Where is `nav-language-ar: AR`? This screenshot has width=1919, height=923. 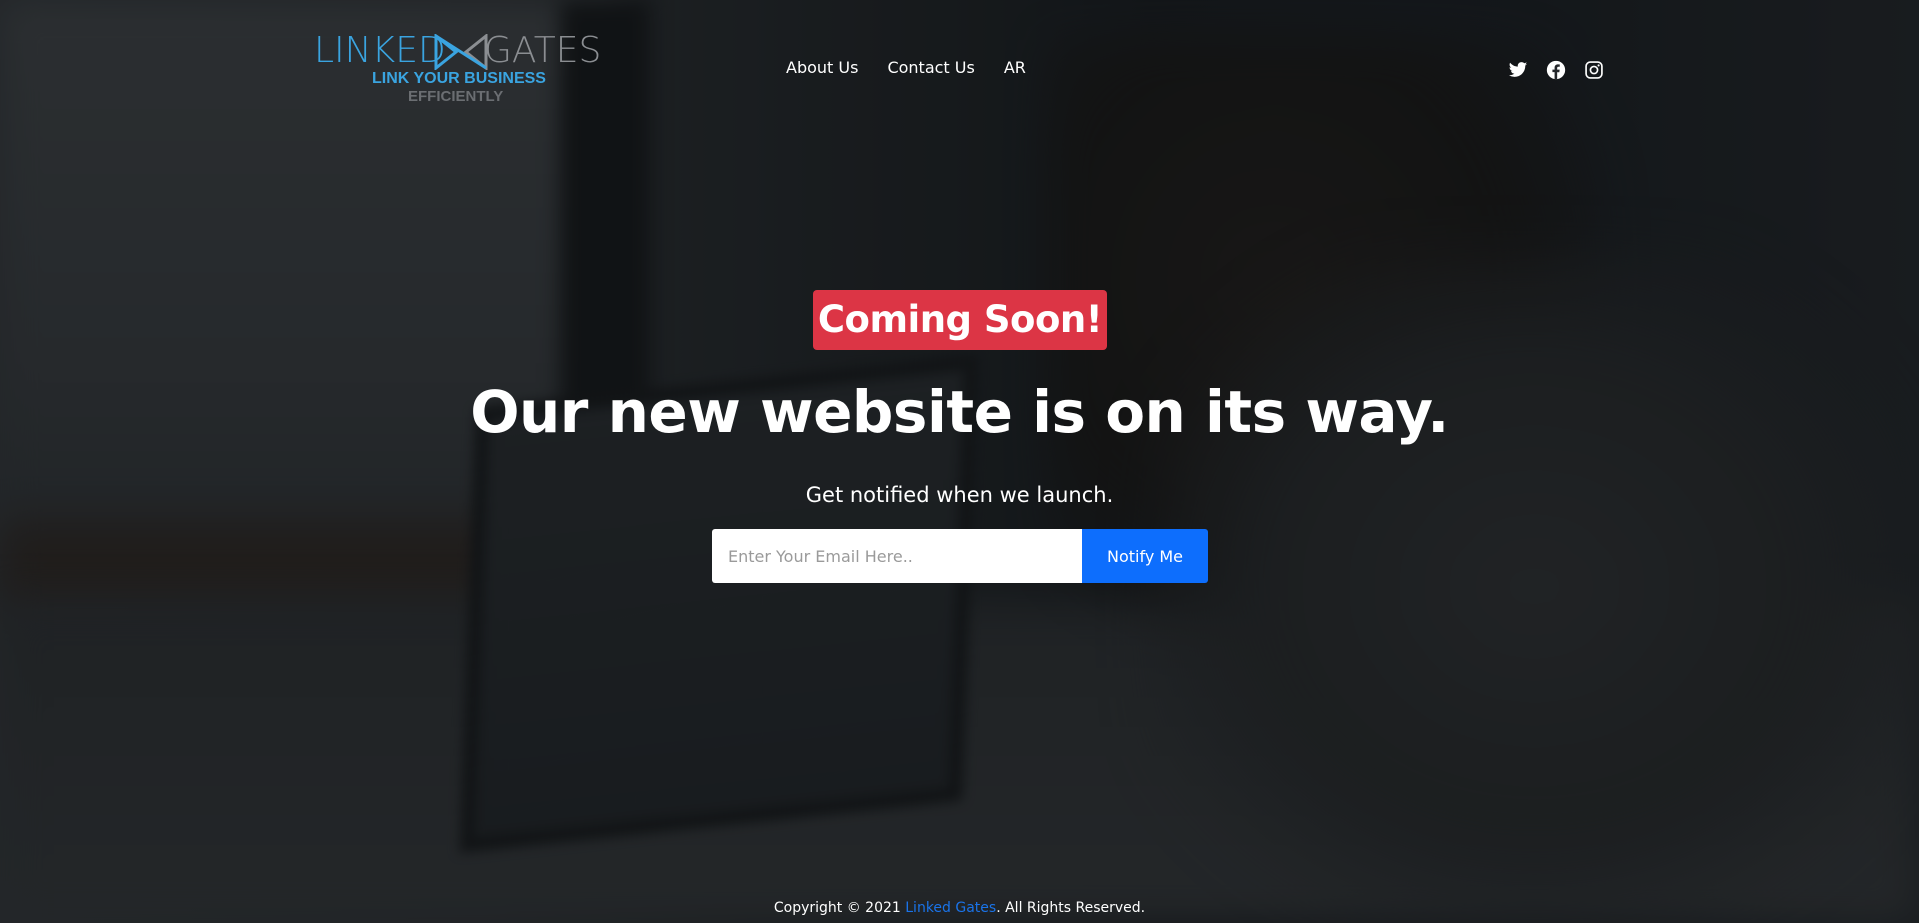 nav-language-ar: AR is located at coordinates (1015, 67).